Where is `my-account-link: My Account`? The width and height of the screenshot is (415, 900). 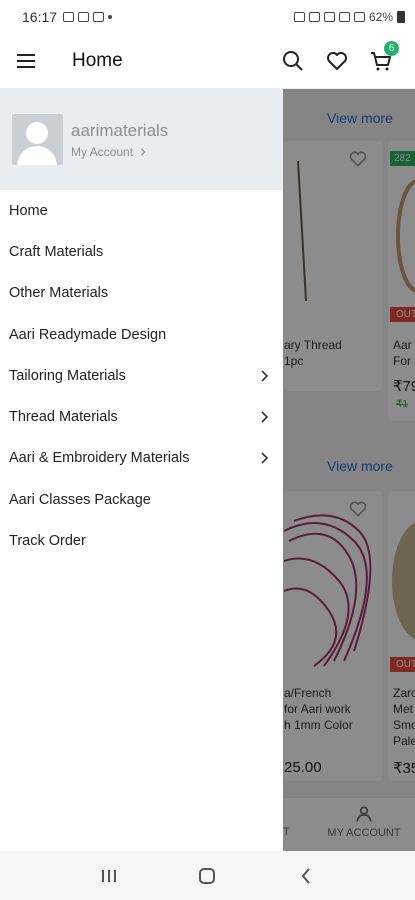
my-account-link: My Account is located at coordinates (119, 152).